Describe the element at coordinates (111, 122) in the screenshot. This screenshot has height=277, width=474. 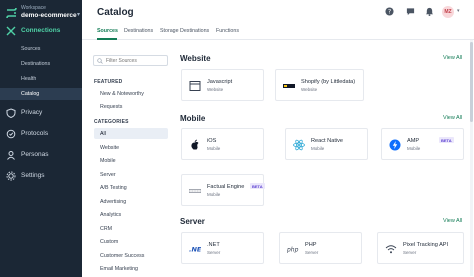
I see `categories-label: CATEGORIES` at that location.